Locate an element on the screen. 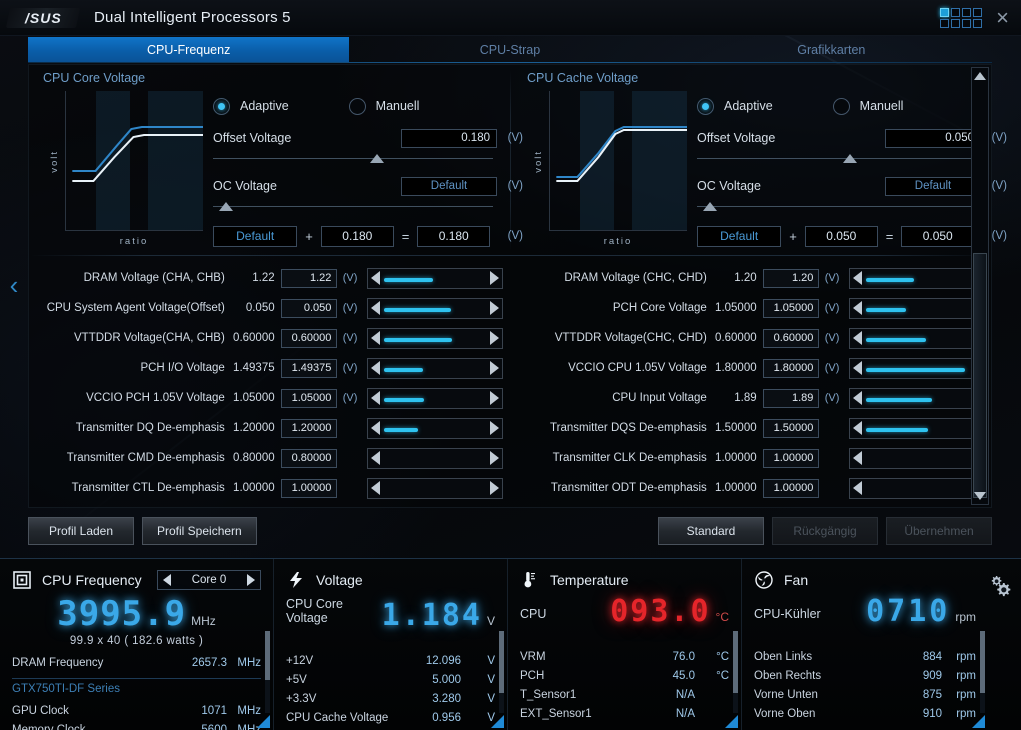  save-profile-button: Profil Speichern is located at coordinates (199, 531).